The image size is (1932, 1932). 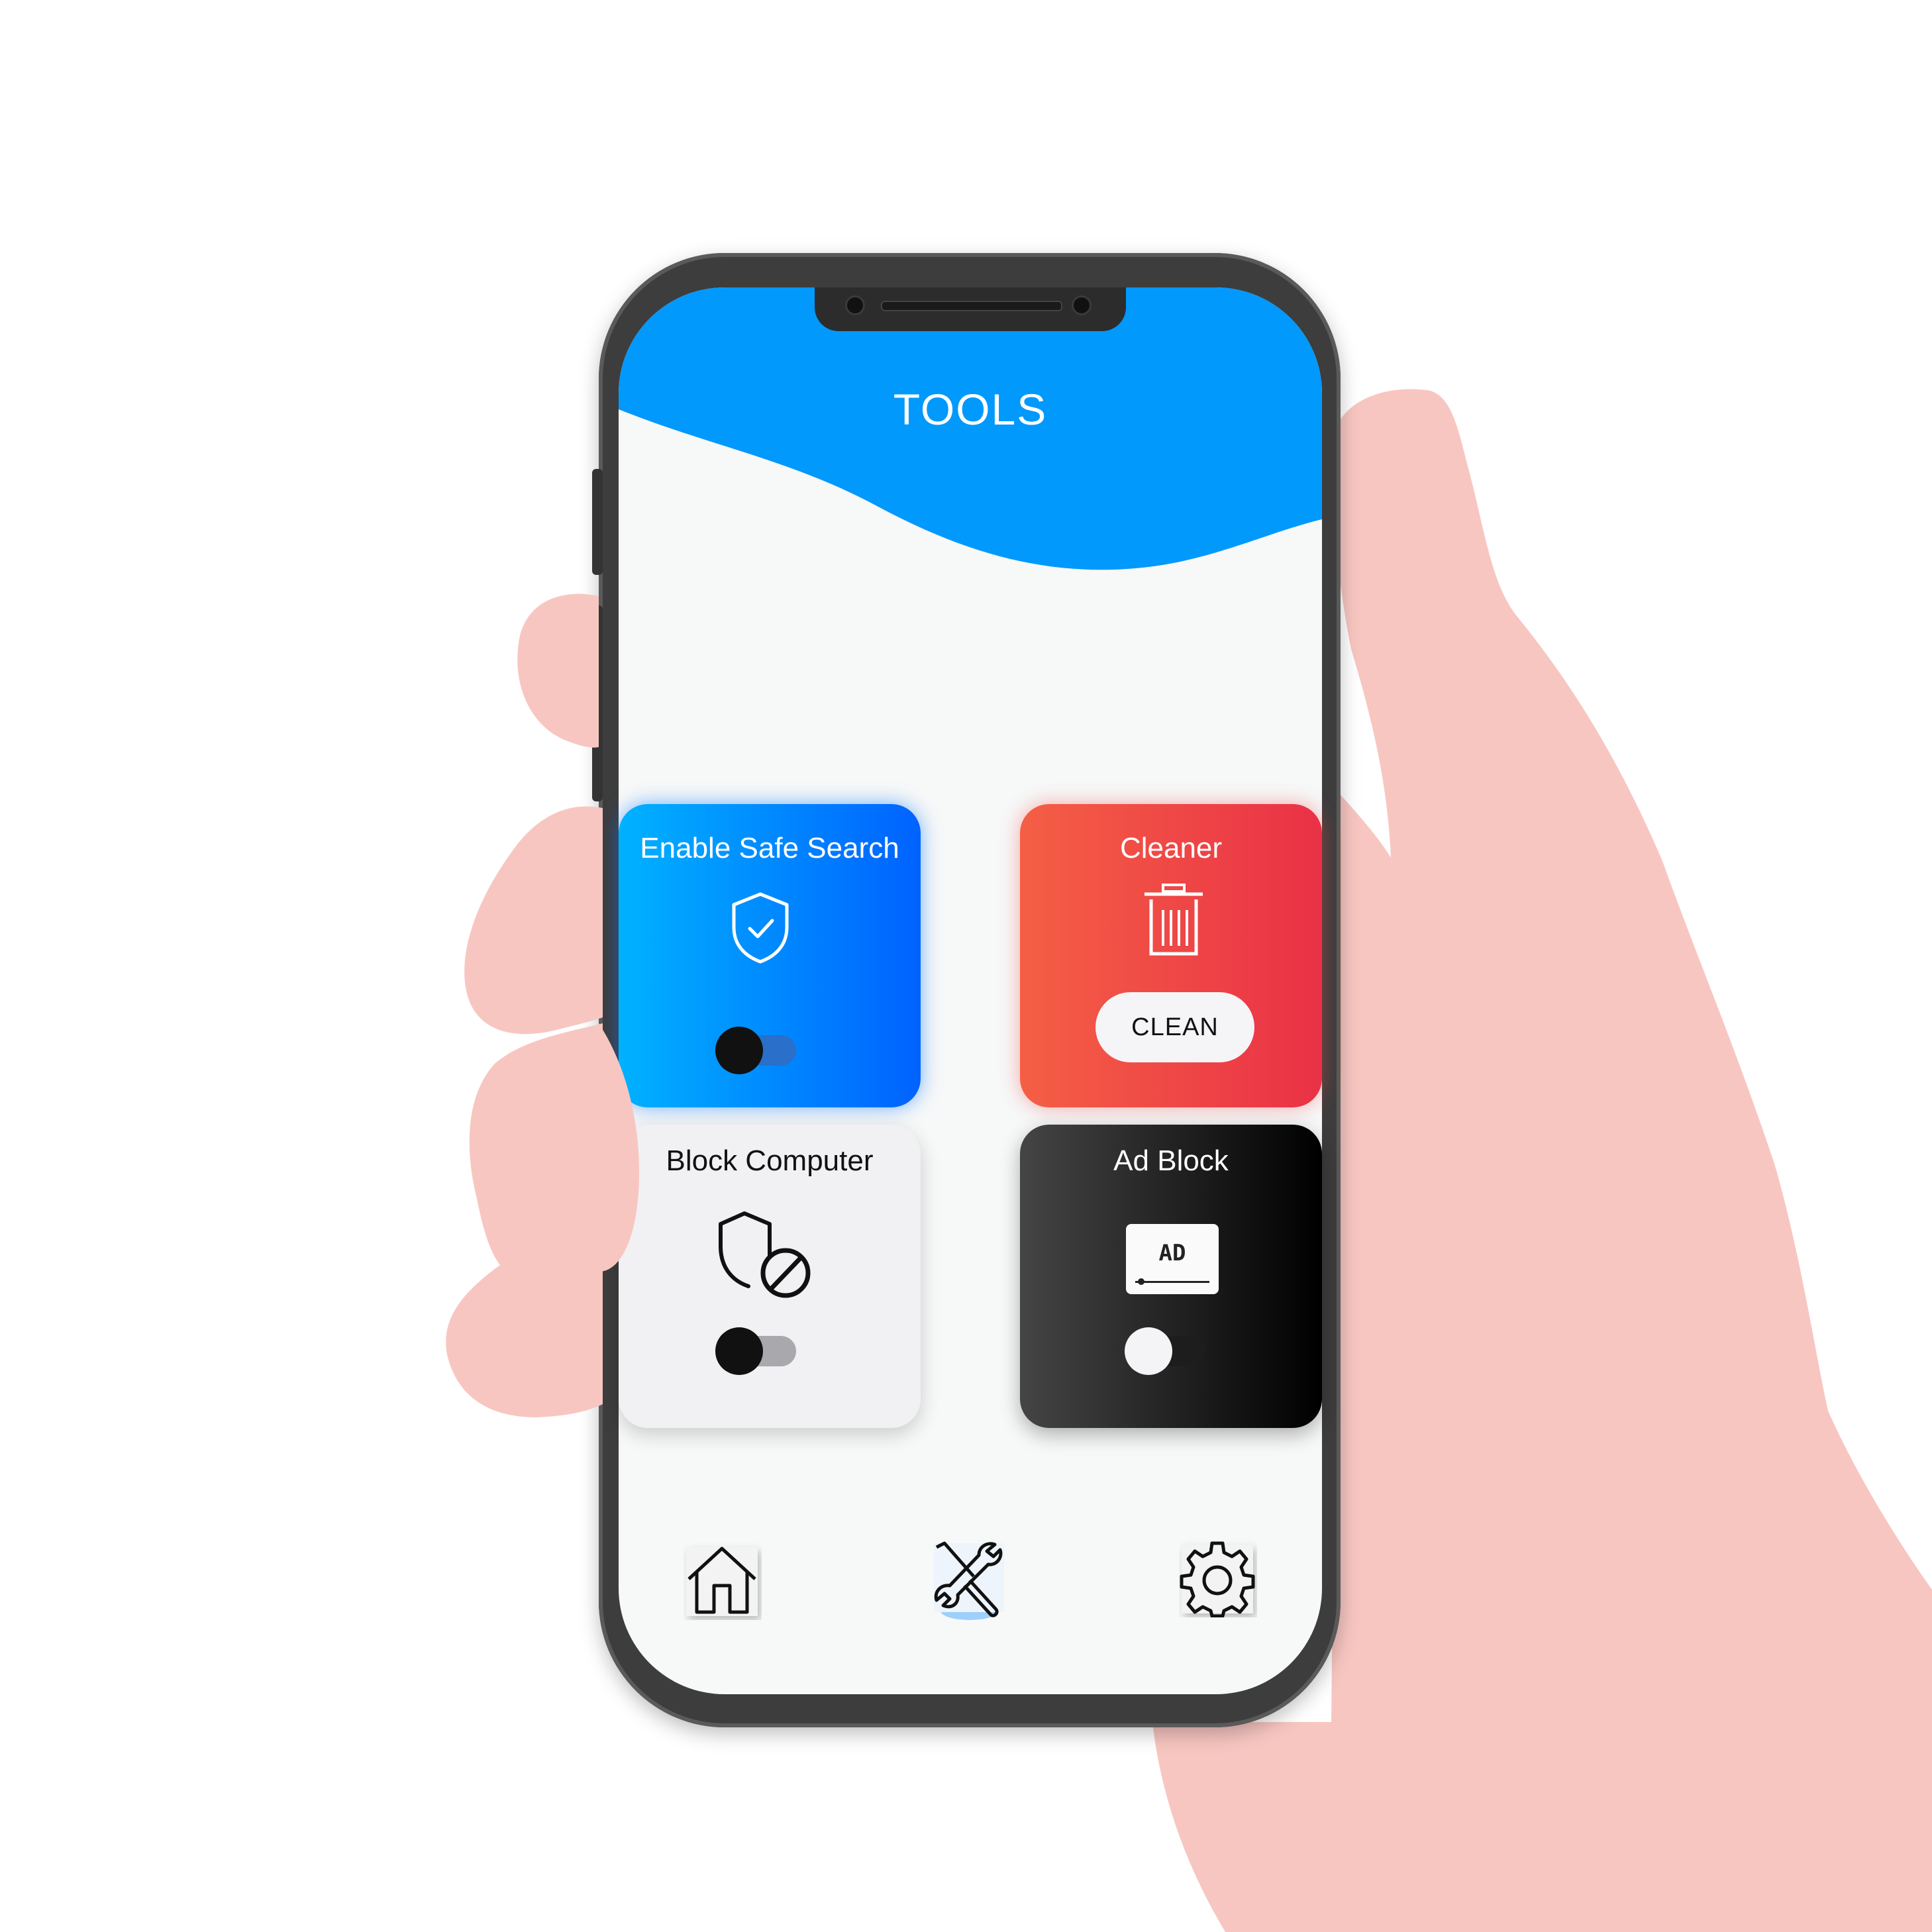 I want to click on ad-block-label: Ad Block, so click(x=1171, y=1160).